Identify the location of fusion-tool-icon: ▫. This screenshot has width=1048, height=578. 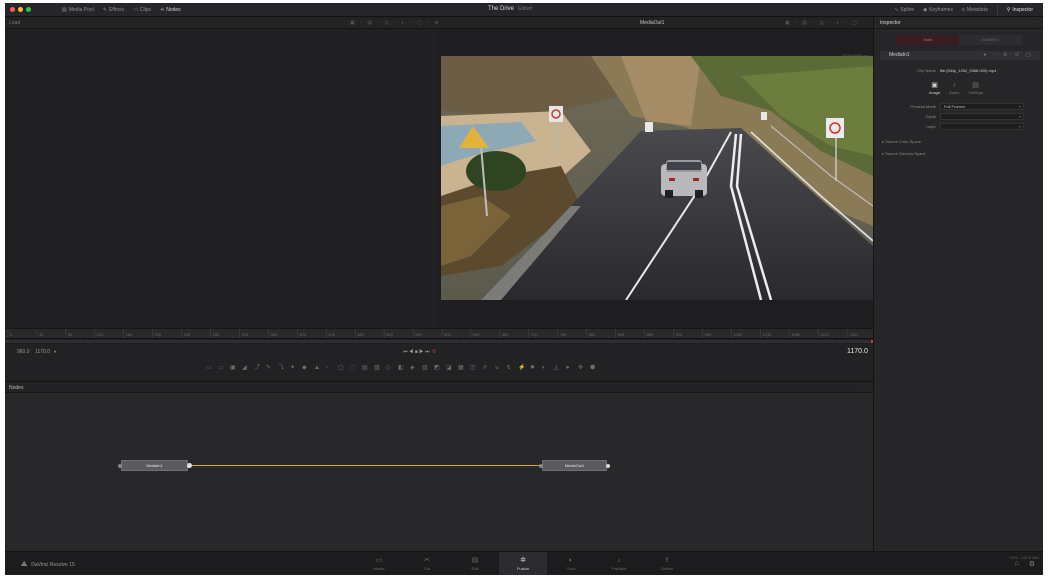
(328, 368).